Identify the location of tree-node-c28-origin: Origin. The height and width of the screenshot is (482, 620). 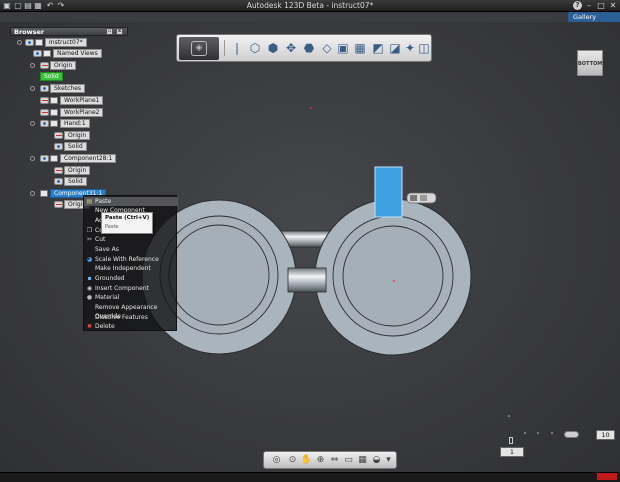
(72, 170).